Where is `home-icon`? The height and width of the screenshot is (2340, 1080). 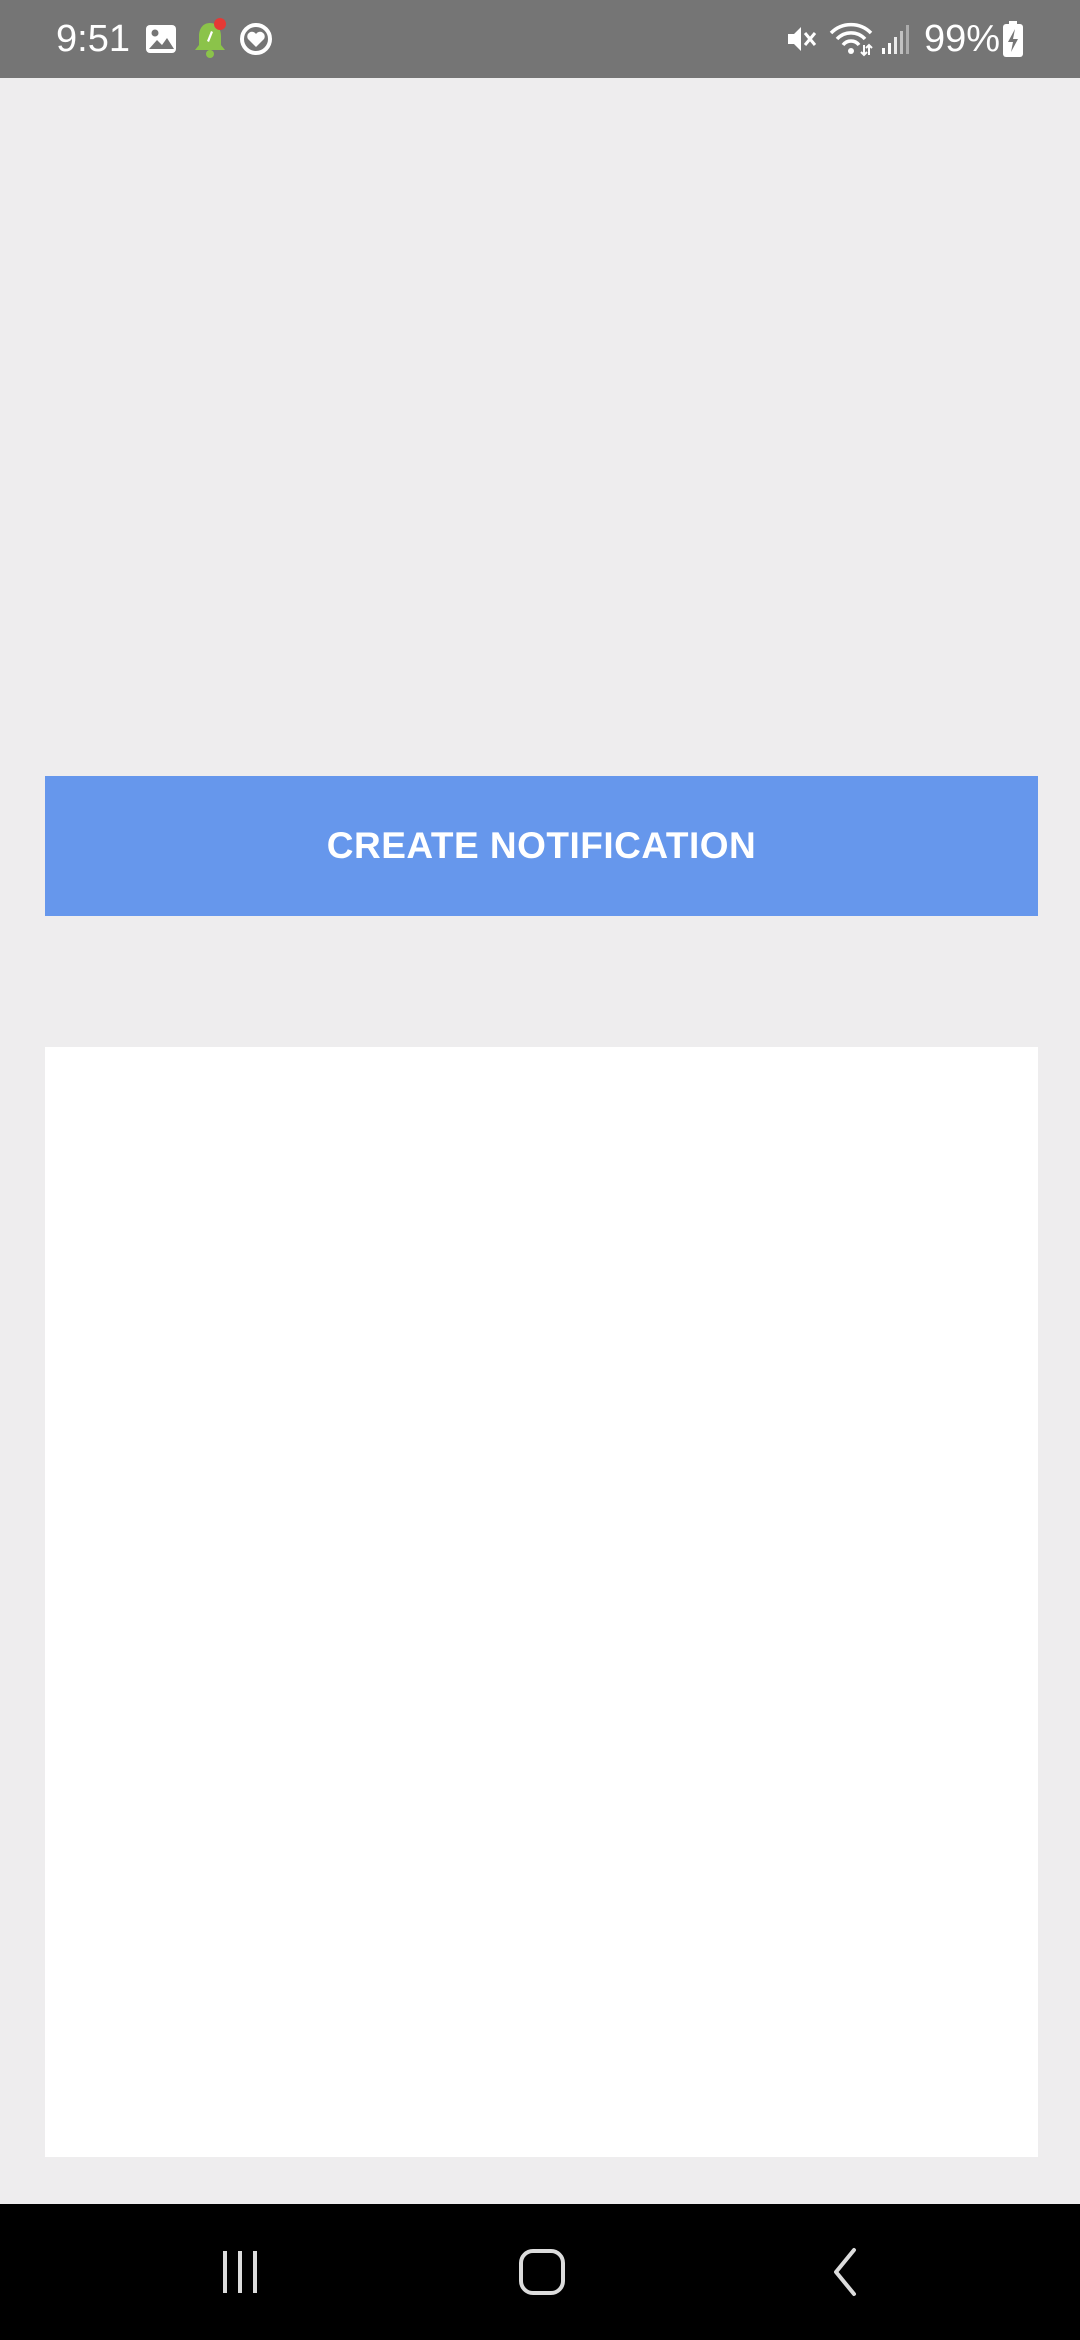
home-icon is located at coordinates (542, 2272).